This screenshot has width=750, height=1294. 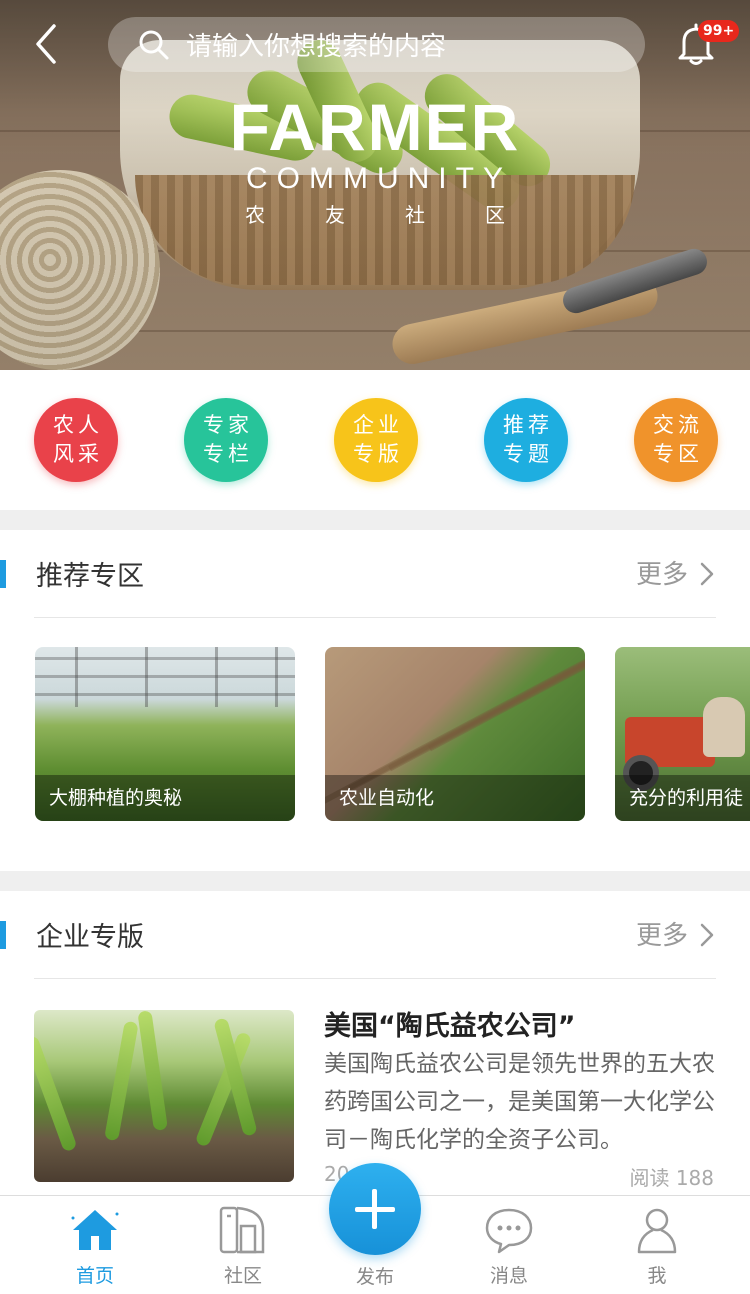 I want to click on chat-bubble-icon, so click(x=509, y=1230).